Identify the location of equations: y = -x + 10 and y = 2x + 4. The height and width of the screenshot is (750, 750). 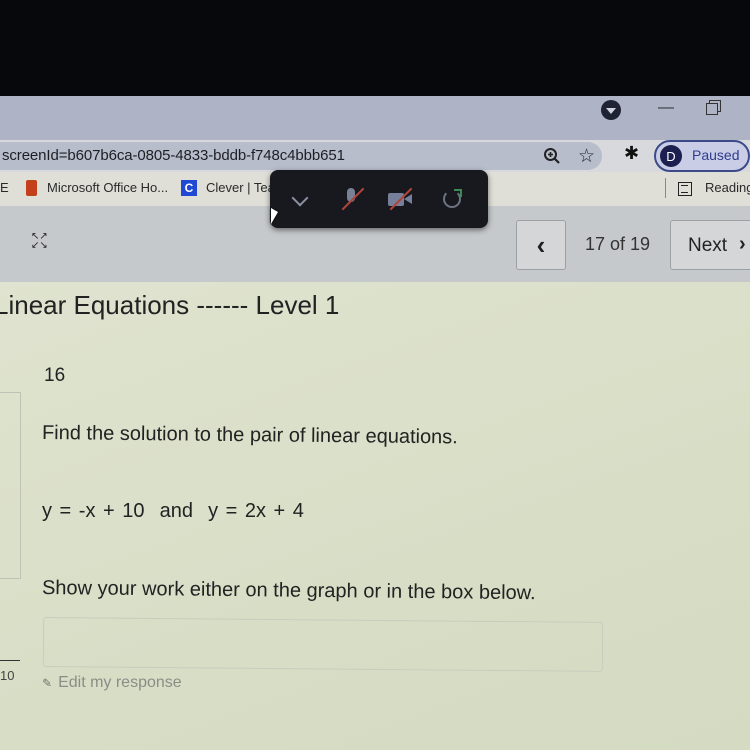
(173, 511).